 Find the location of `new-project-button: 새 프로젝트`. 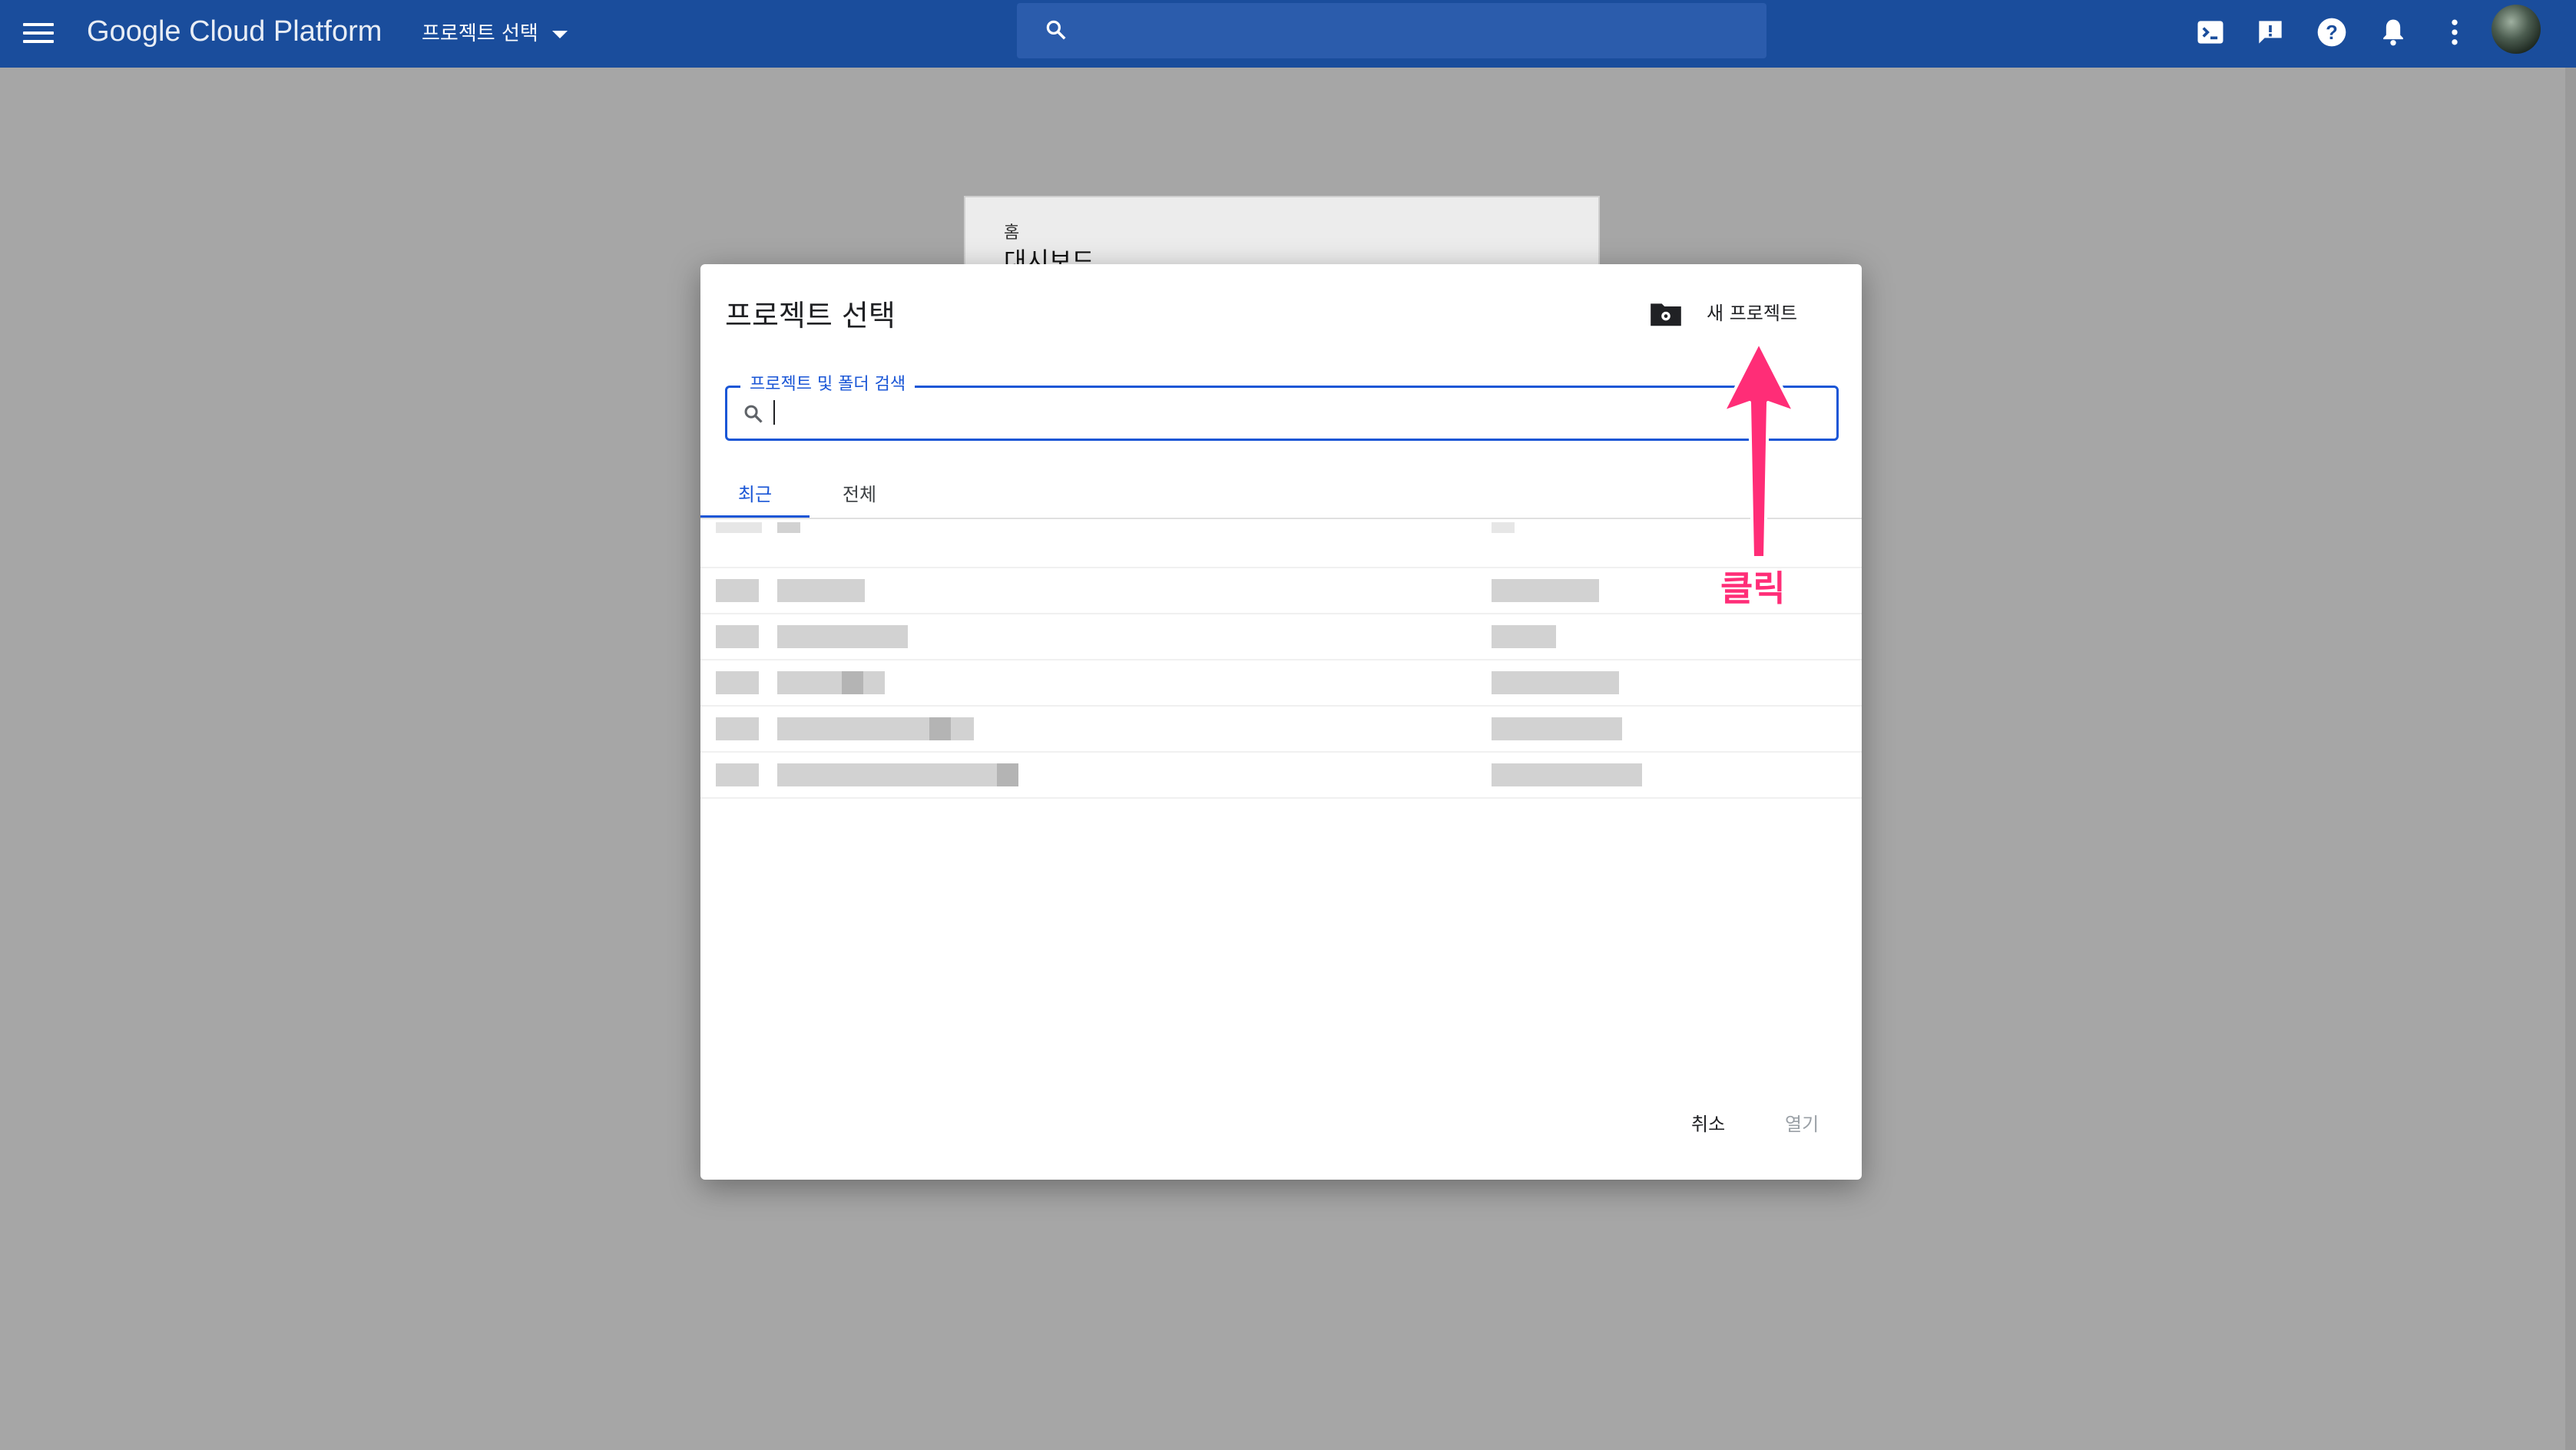

new-project-button: 새 프로젝트 is located at coordinates (1752, 313).